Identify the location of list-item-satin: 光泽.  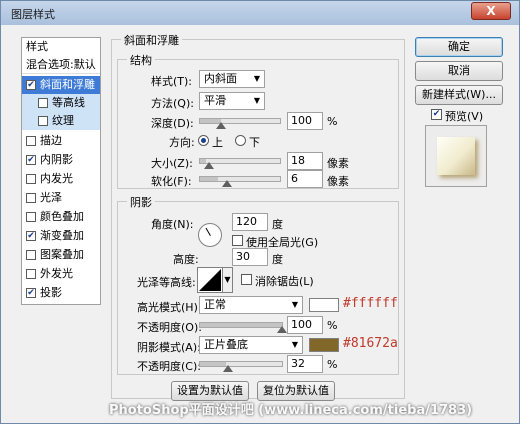
(61, 198).